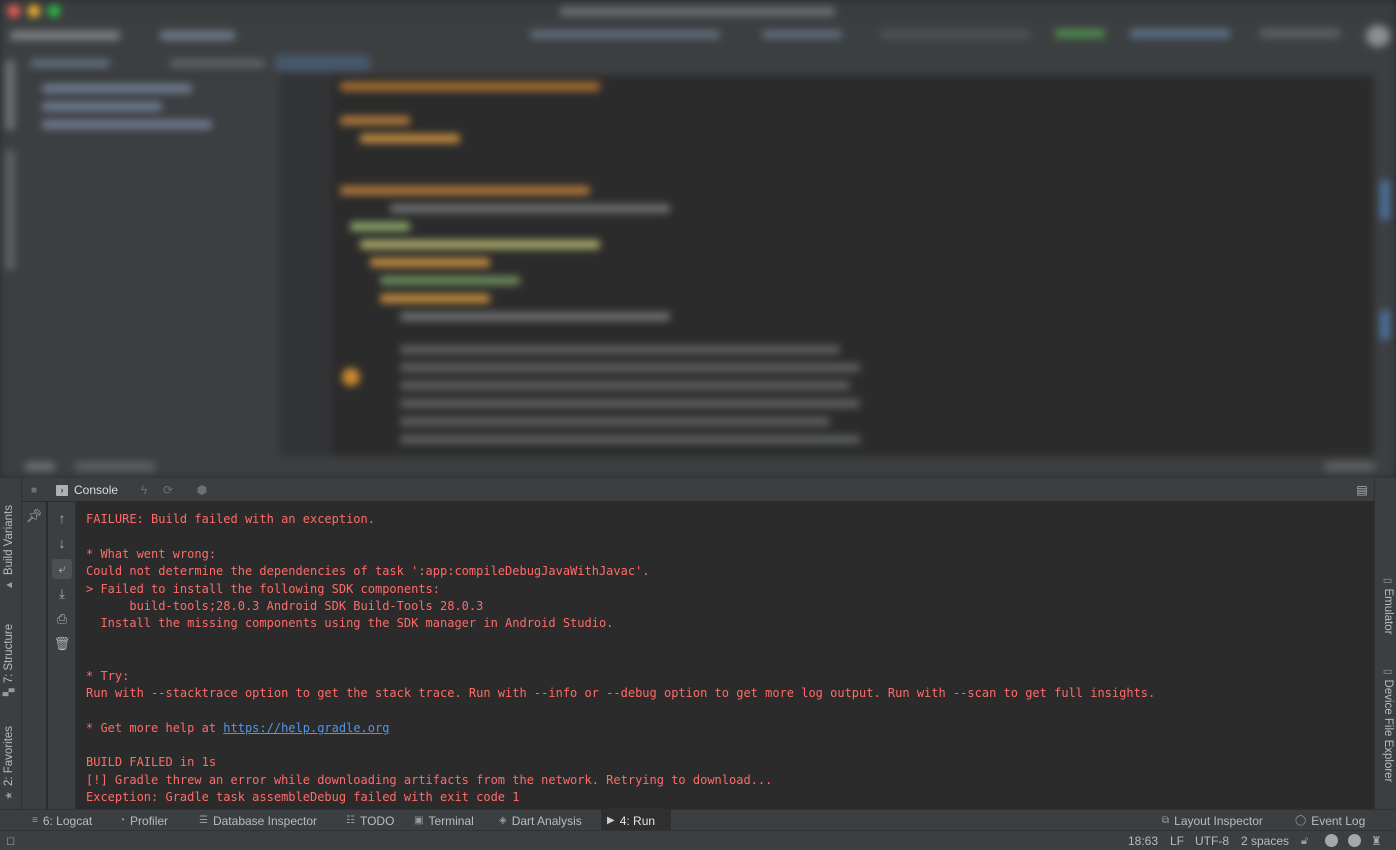  What do you see at coordinates (698, 11) in the screenshot?
I see `title-bar` at bounding box center [698, 11].